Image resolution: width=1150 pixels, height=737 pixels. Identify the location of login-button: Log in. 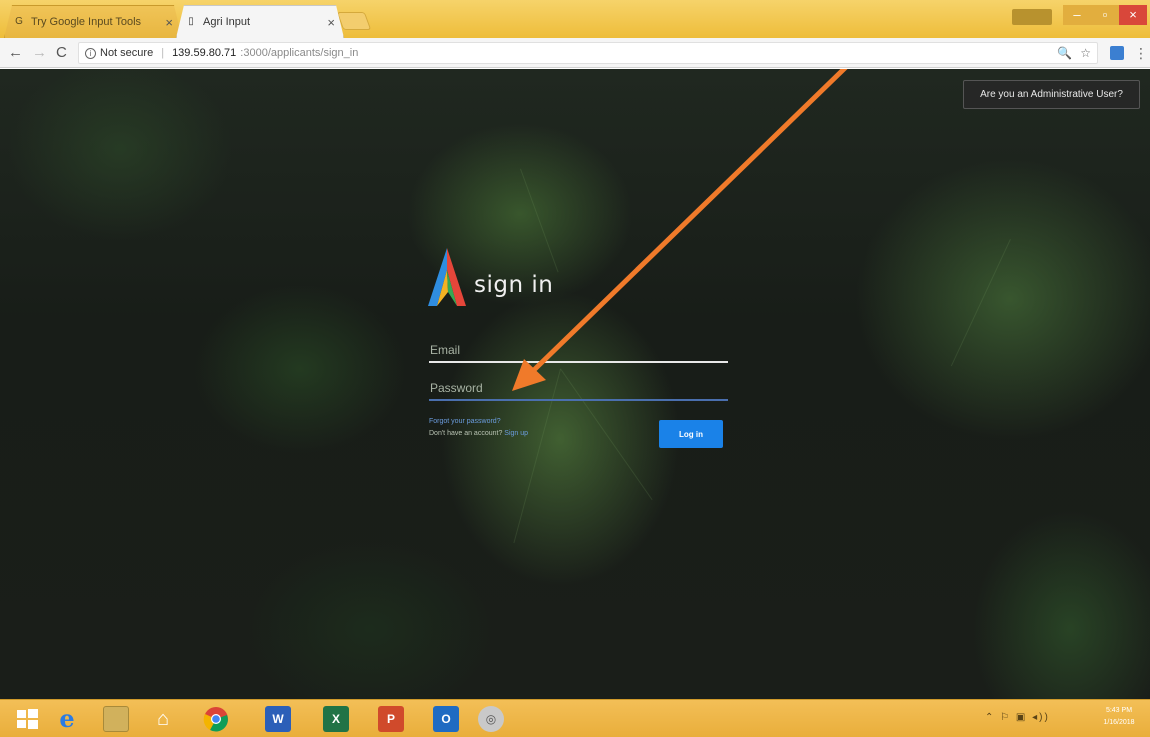
(691, 434).